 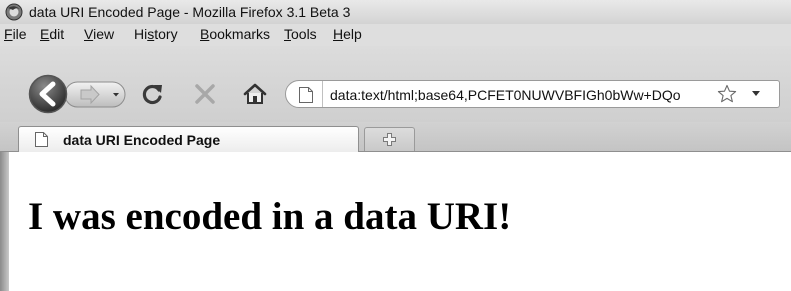 What do you see at coordinates (15, 34) in the screenshot?
I see `menu-file: File` at bounding box center [15, 34].